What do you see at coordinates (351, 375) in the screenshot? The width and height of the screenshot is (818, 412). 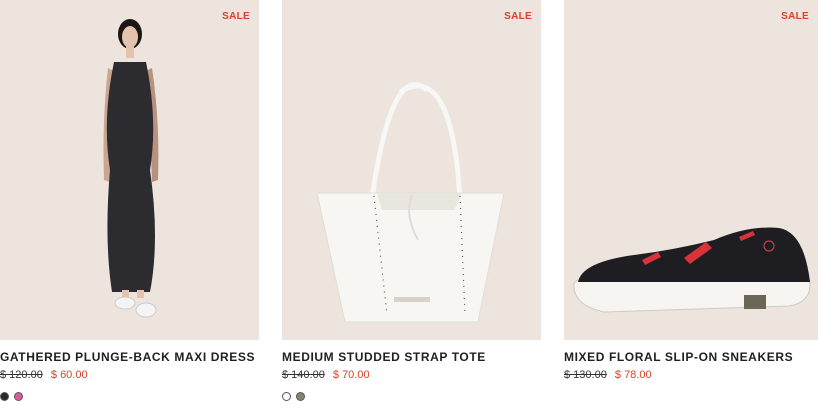 I see `sale-price: $ 70.00` at bounding box center [351, 375].